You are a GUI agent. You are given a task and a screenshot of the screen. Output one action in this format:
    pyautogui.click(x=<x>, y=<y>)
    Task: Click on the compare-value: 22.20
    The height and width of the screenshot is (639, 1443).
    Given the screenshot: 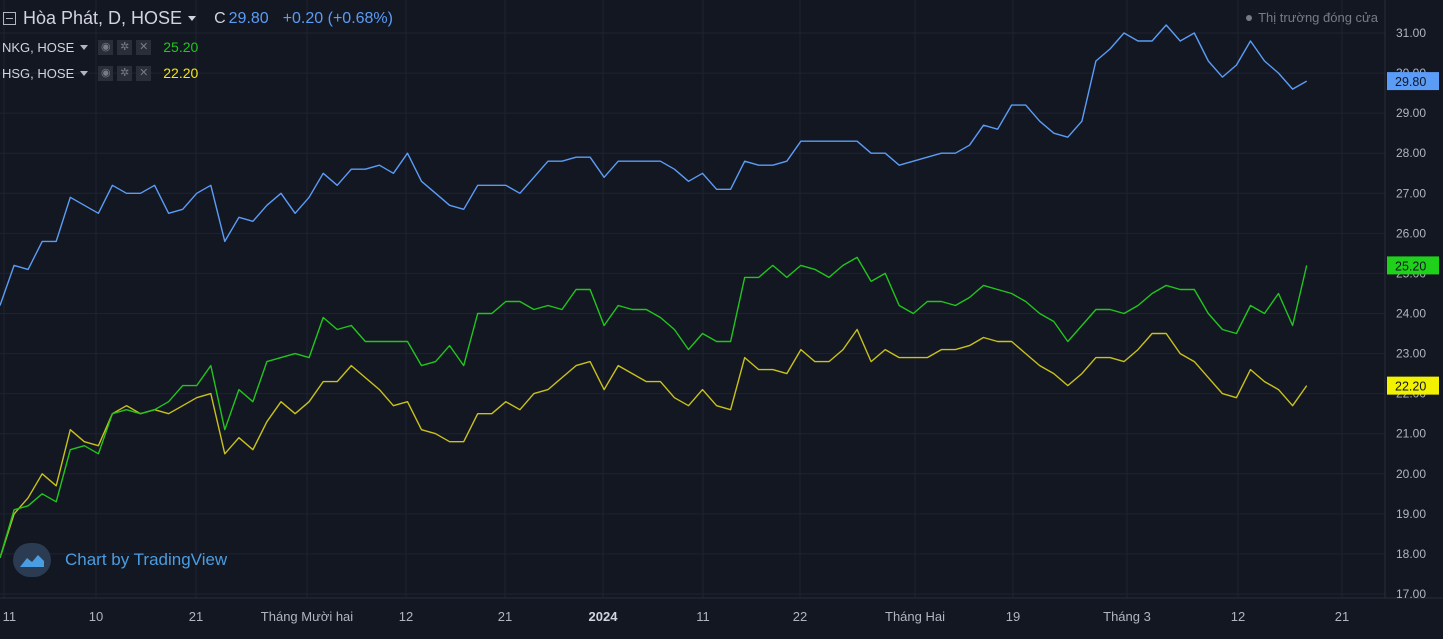 What is the action you would take?
    pyautogui.click(x=181, y=73)
    